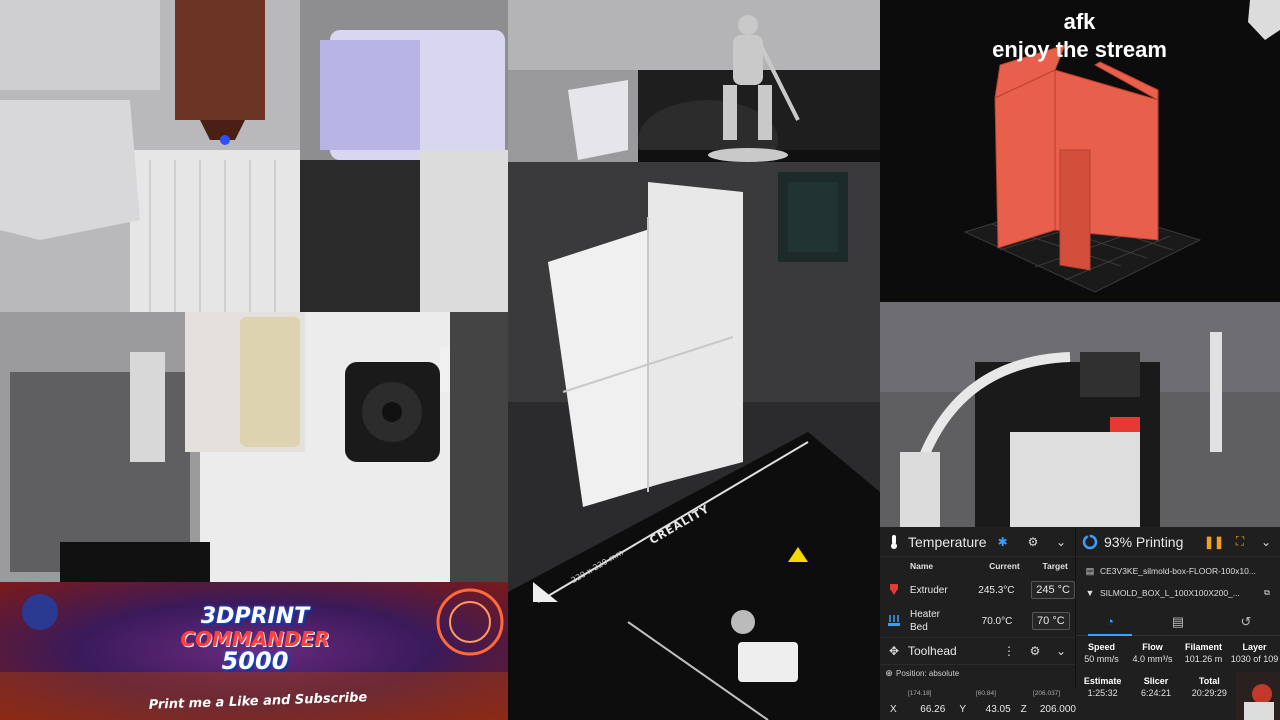  What do you see at coordinates (1240, 542) in the screenshot?
I see `exclude-object-icon: ⛶` at bounding box center [1240, 542].